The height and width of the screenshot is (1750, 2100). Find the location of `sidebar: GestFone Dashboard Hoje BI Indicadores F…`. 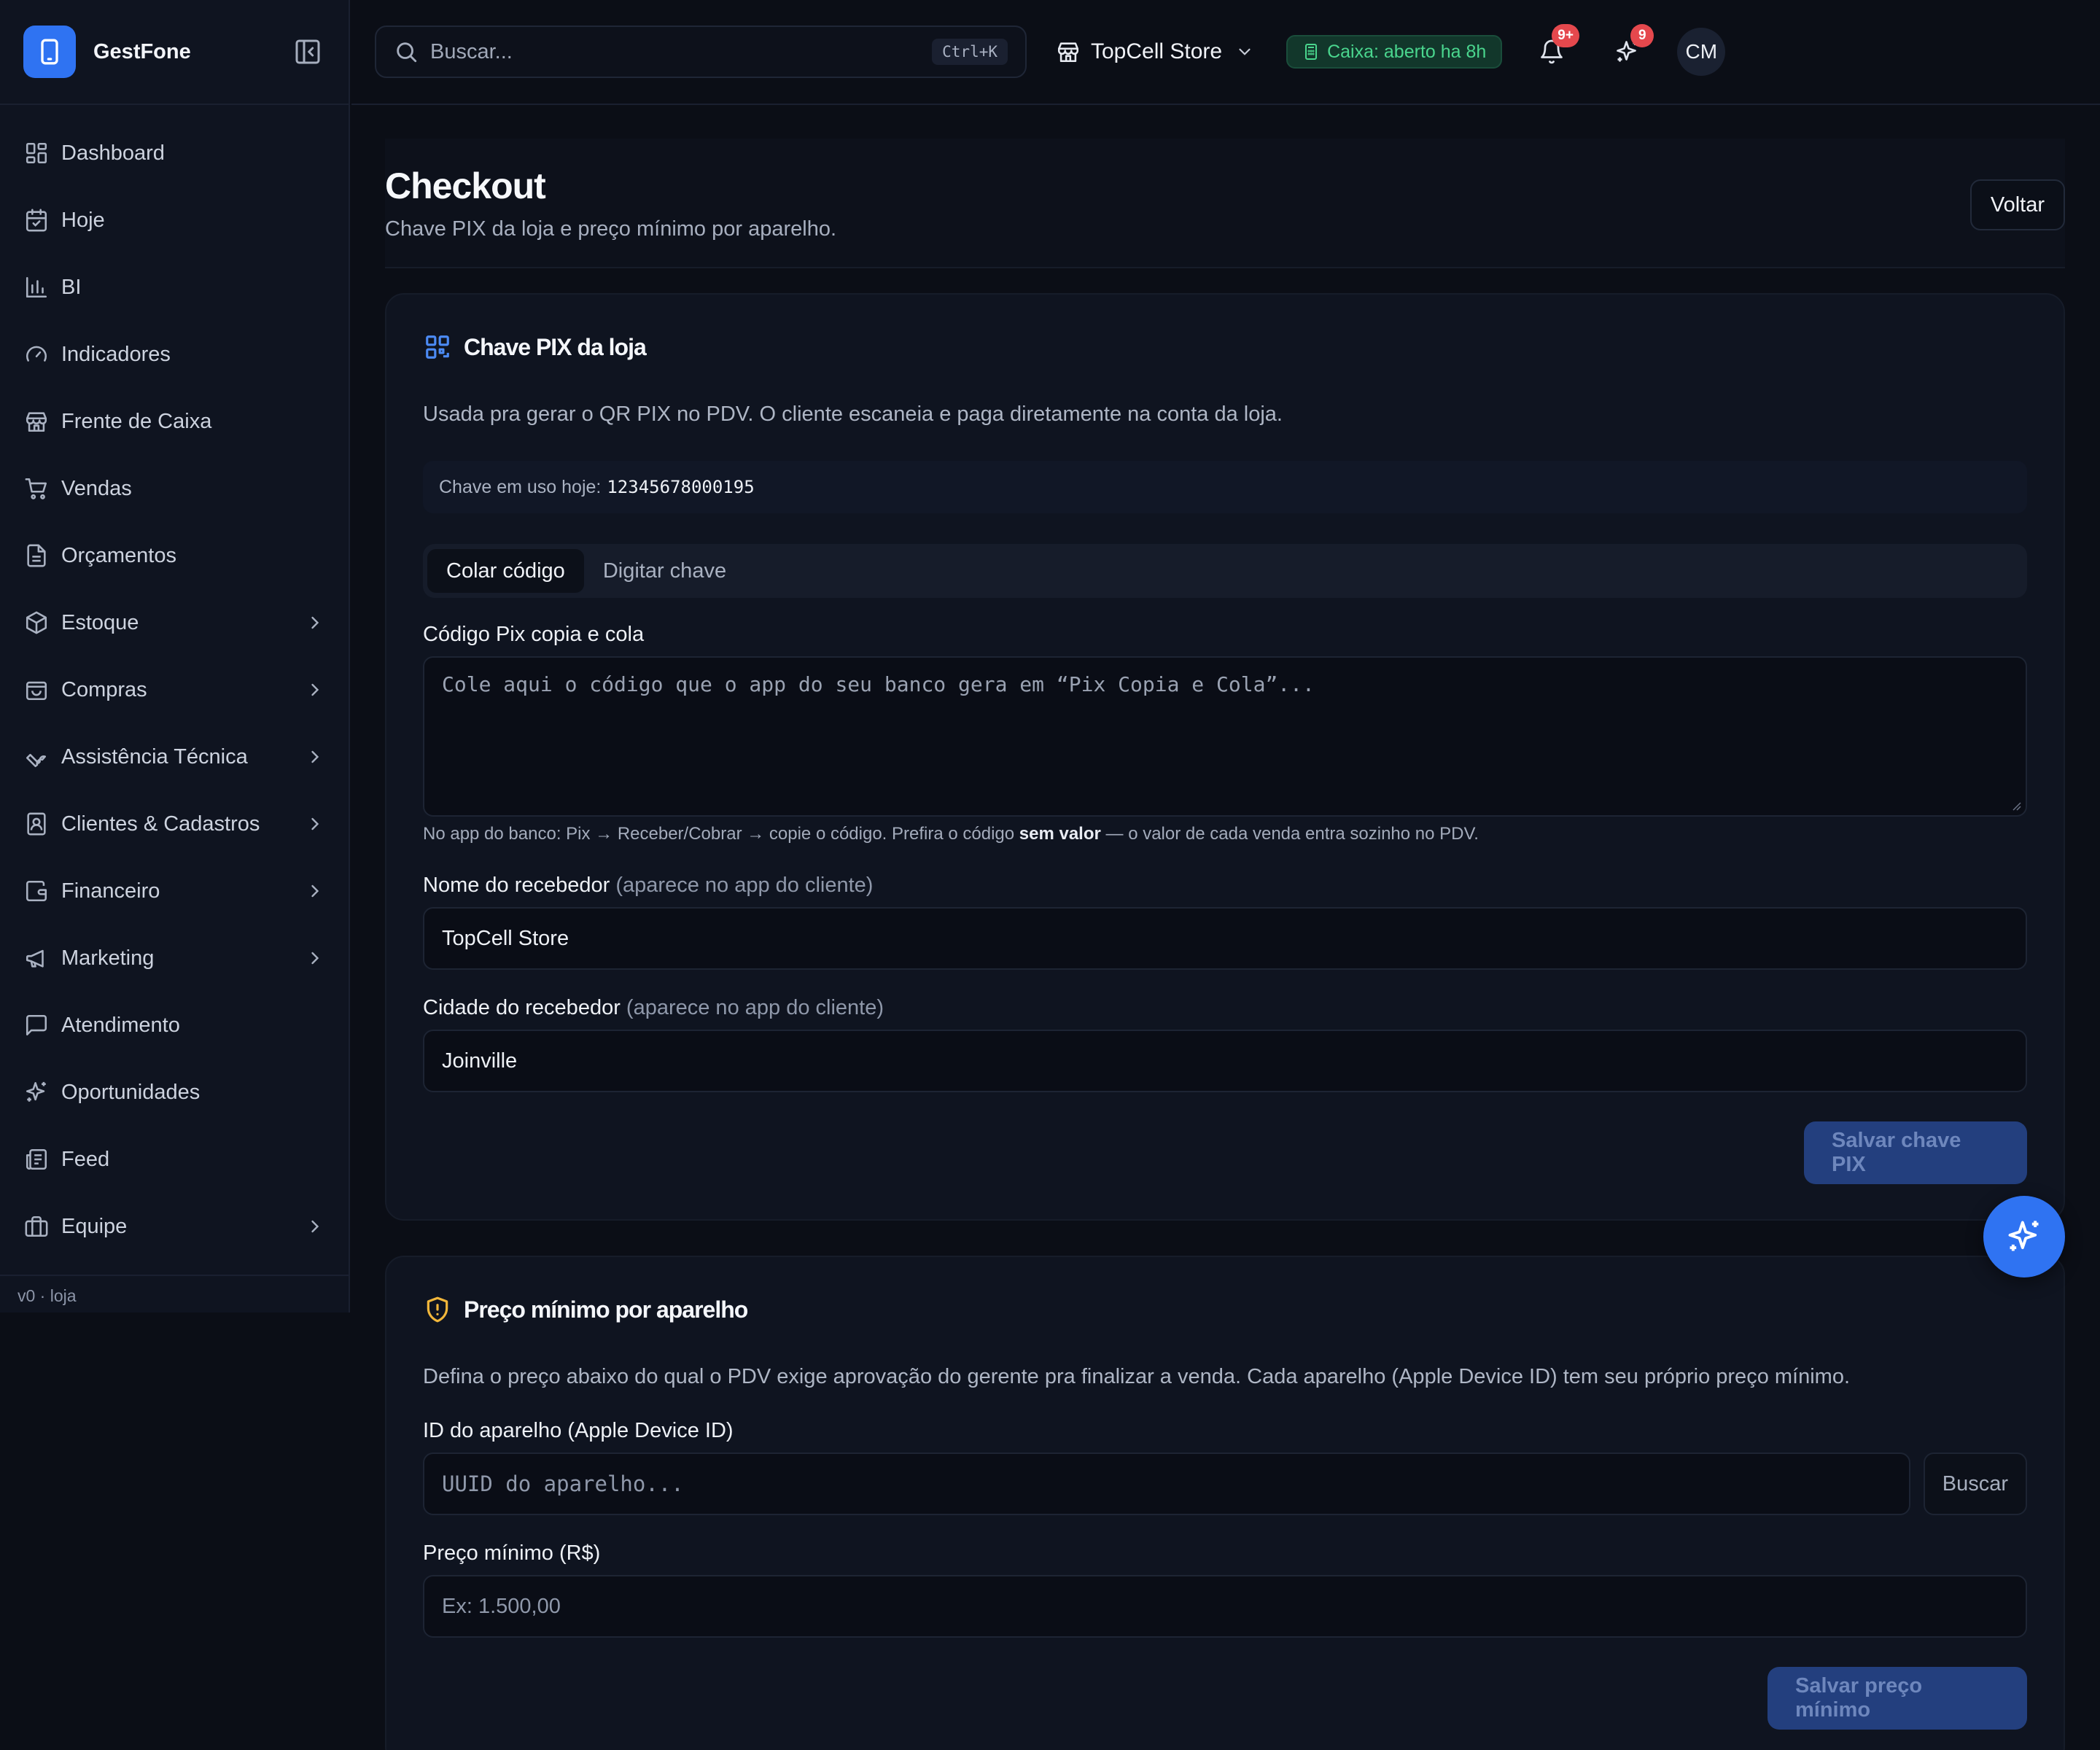

sidebar: GestFone Dashboard Hoje BI Indicadores F… is located at coordinates (175, 656).